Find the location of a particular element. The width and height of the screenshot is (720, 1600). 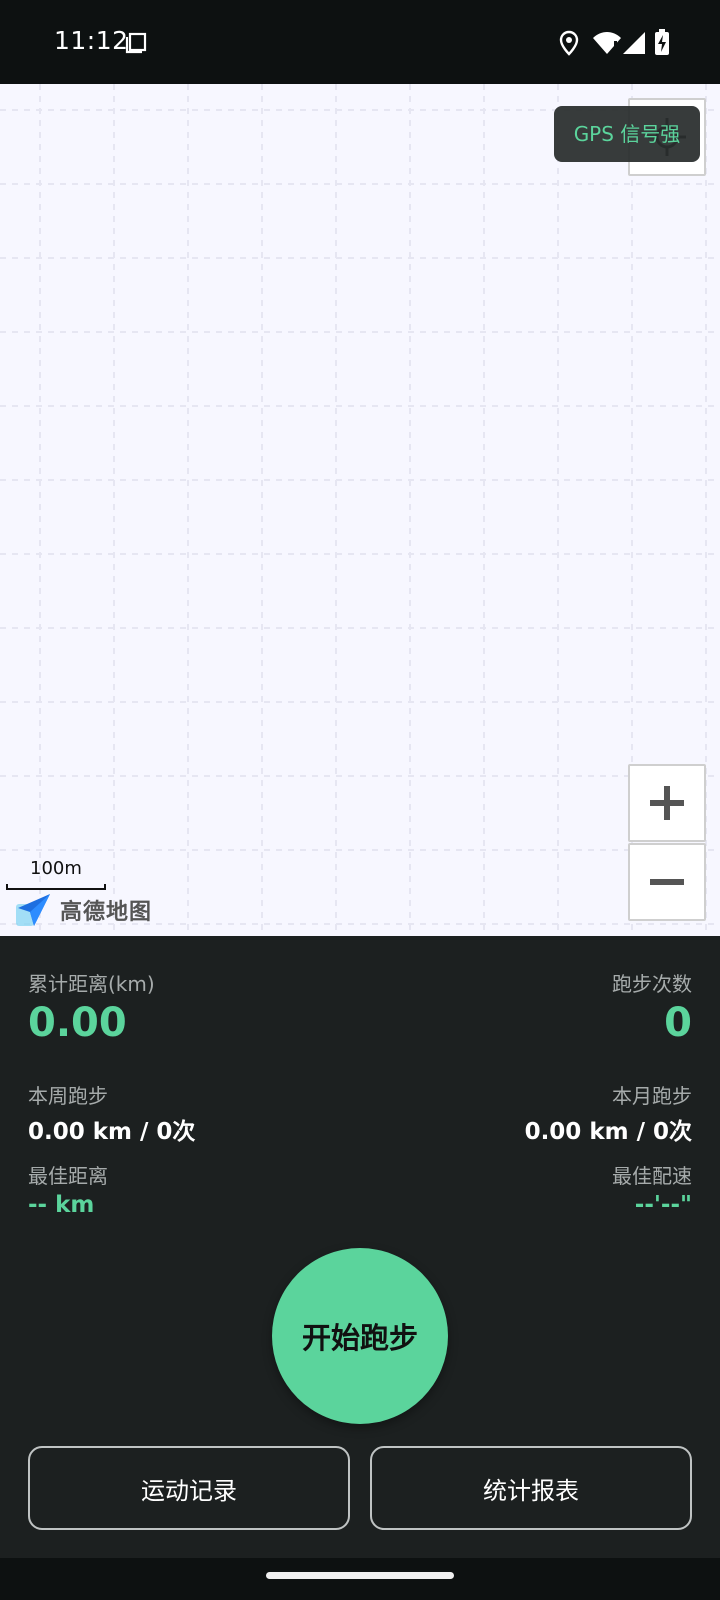

wifi-icon is located at coordinates (607, 43).